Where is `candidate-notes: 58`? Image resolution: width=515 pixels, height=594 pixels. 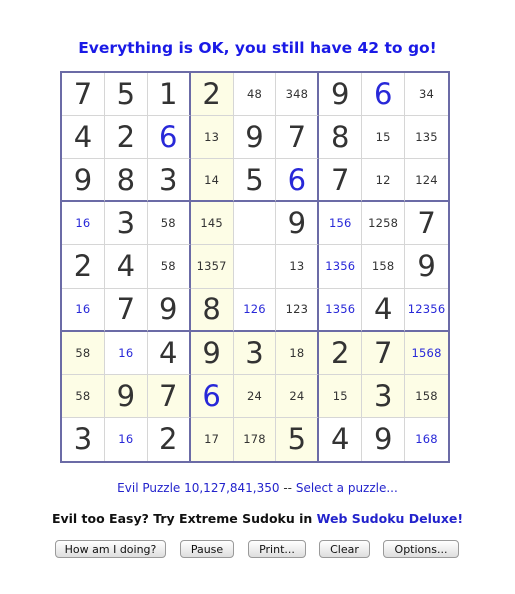
candidate-notes: 58 is located at coordinates (168, 223).